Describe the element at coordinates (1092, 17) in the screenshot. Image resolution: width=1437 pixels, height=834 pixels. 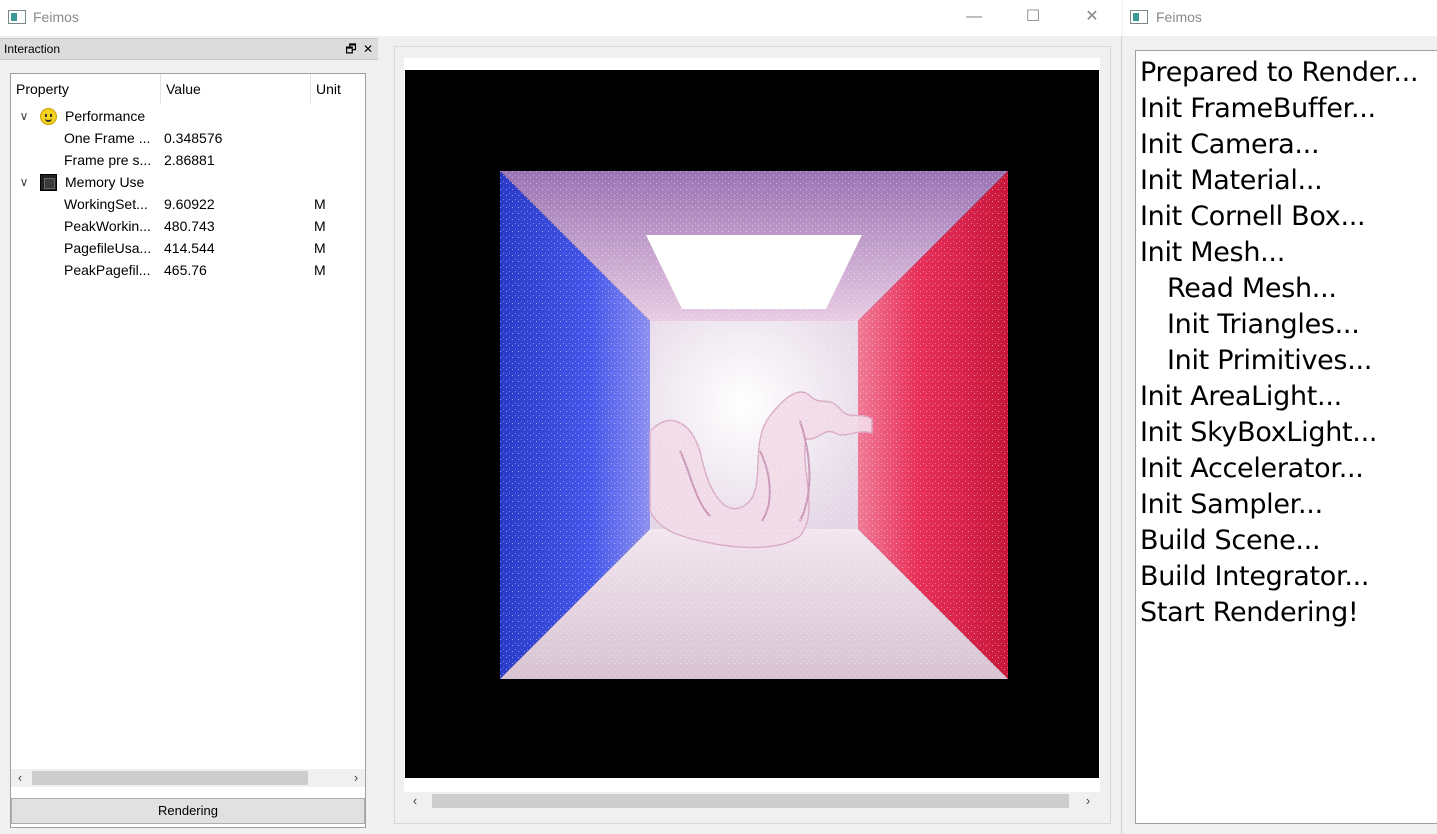
I see `close-button: ✕` at that location.